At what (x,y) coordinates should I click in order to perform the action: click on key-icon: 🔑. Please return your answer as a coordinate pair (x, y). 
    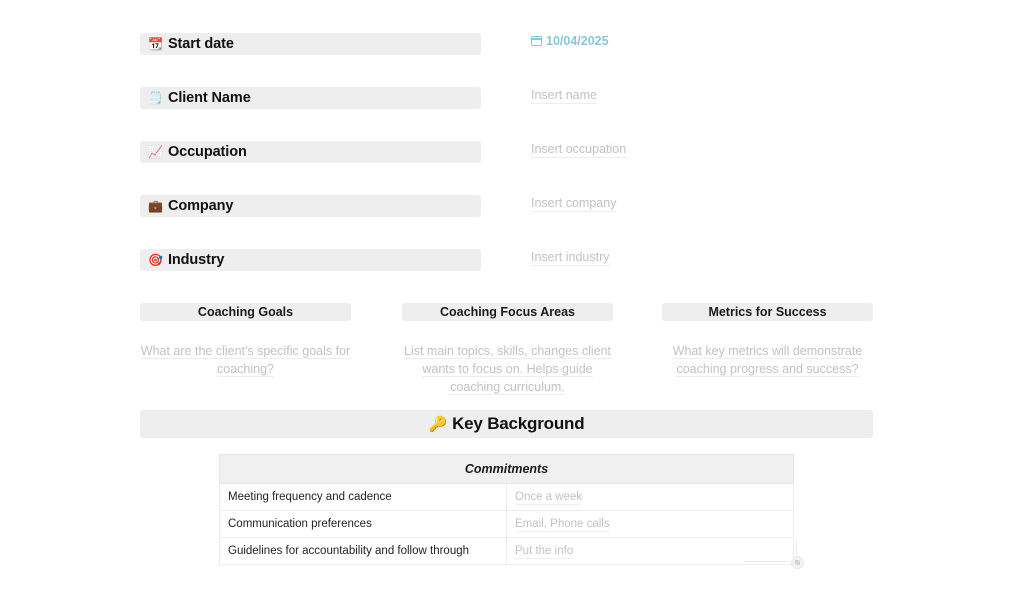
    Looking at the image, I should click on (438, 424).